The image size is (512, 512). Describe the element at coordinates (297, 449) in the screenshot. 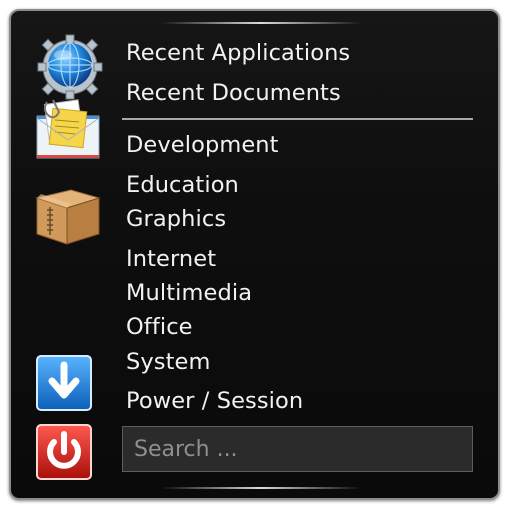

I see `search-input` at that location.